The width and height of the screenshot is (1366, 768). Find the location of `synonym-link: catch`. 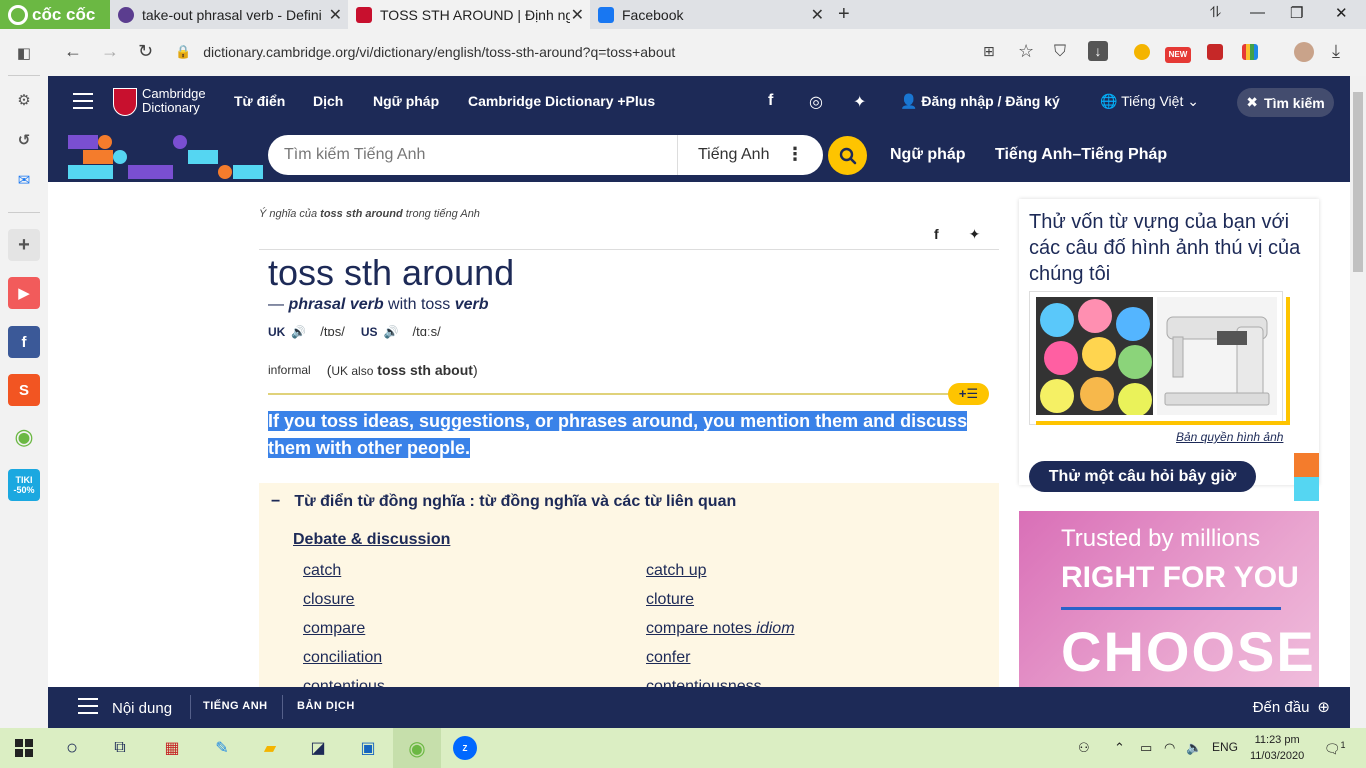

synonym-link: catch is located at coordinates (322, 571).